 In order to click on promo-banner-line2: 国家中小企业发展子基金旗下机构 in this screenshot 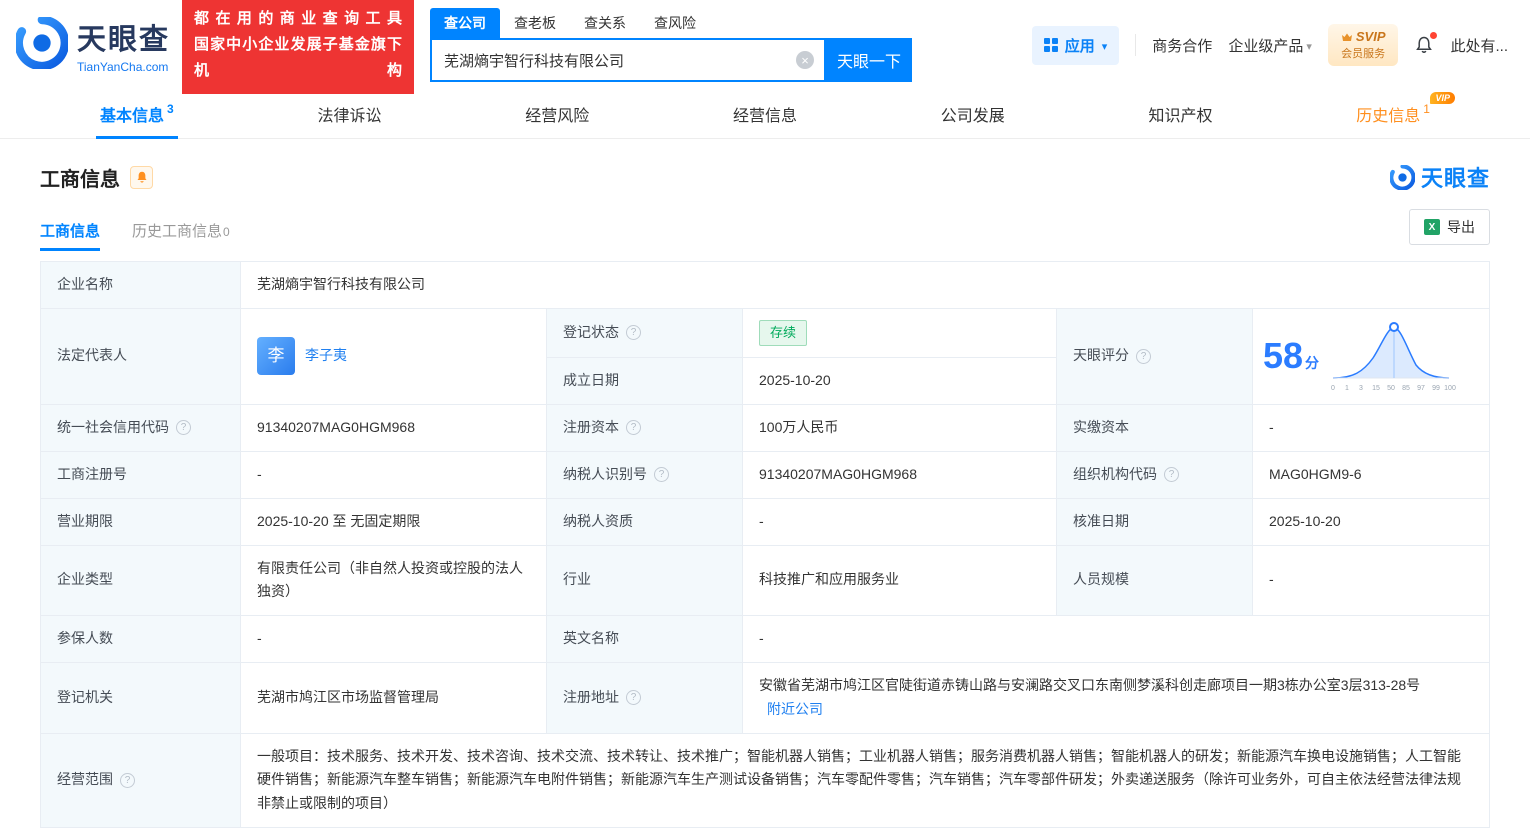, I will do `click(298, 57)`.